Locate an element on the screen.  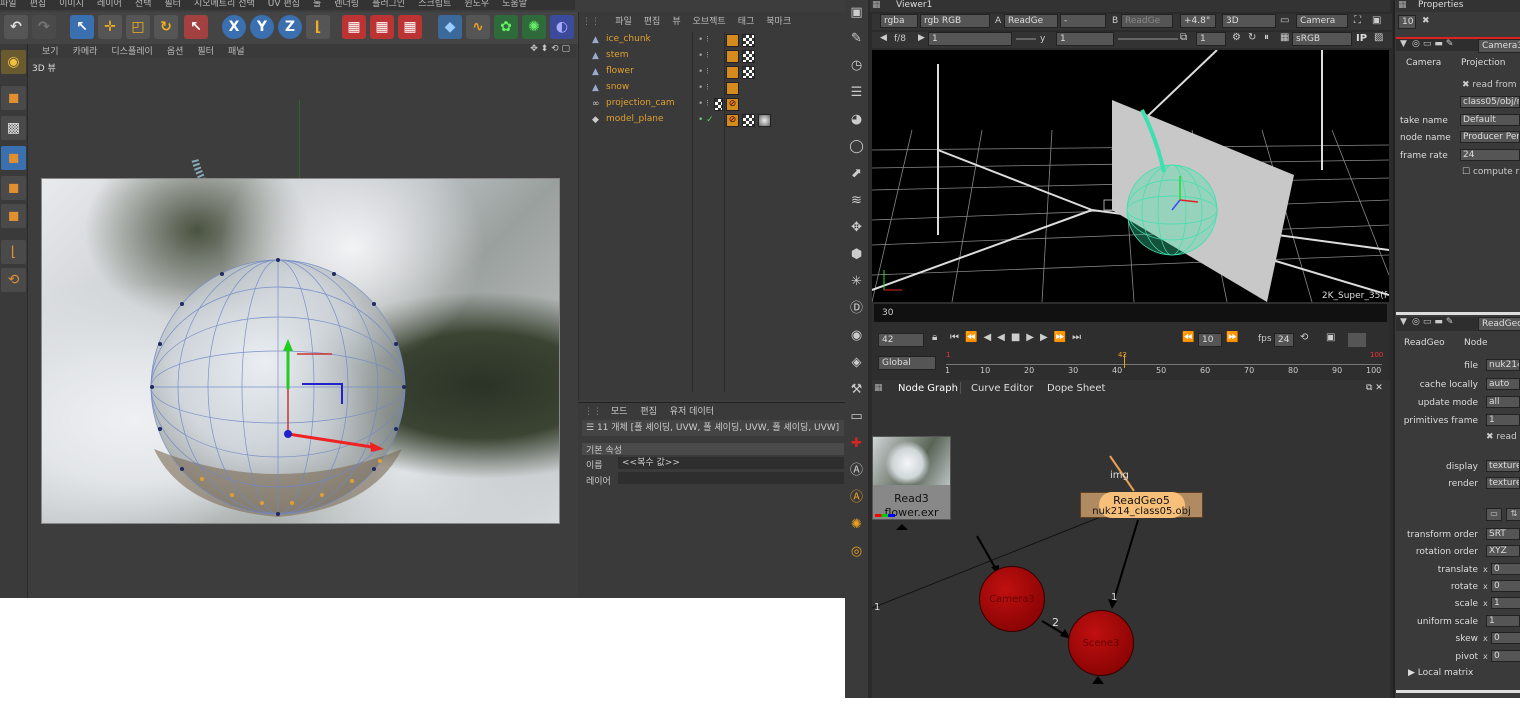
material-tag-icon is located at coordinates (764, 120).